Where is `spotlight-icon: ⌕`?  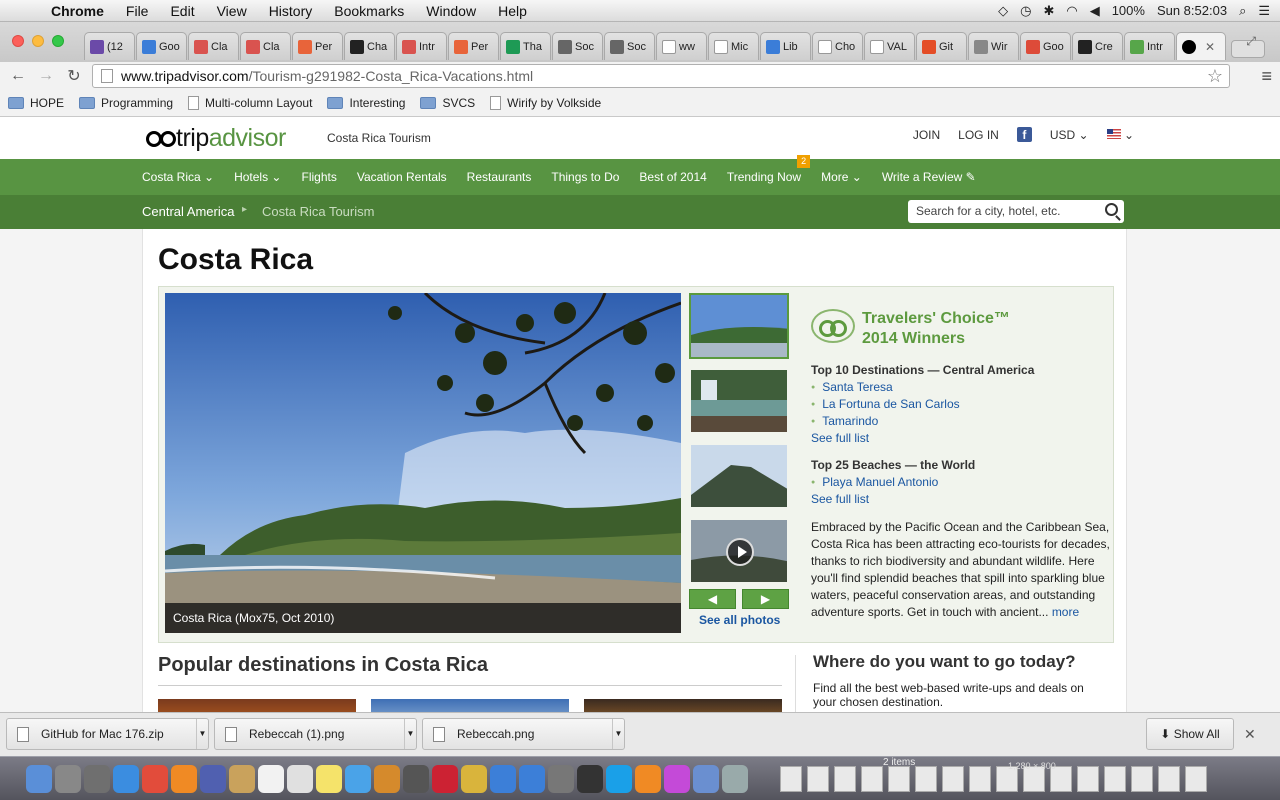 spotlight-icon: ⌕ is located at coordinates (1242, 11).